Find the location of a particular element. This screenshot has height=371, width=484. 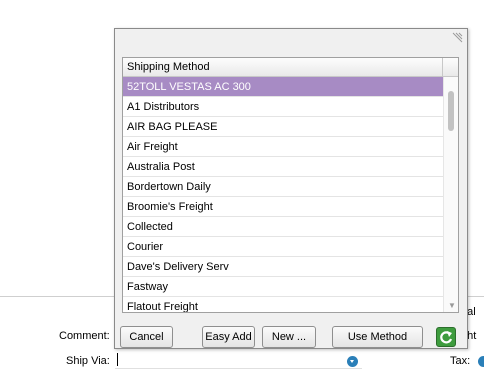

ship-via-input is located at coordinates (238, 360).